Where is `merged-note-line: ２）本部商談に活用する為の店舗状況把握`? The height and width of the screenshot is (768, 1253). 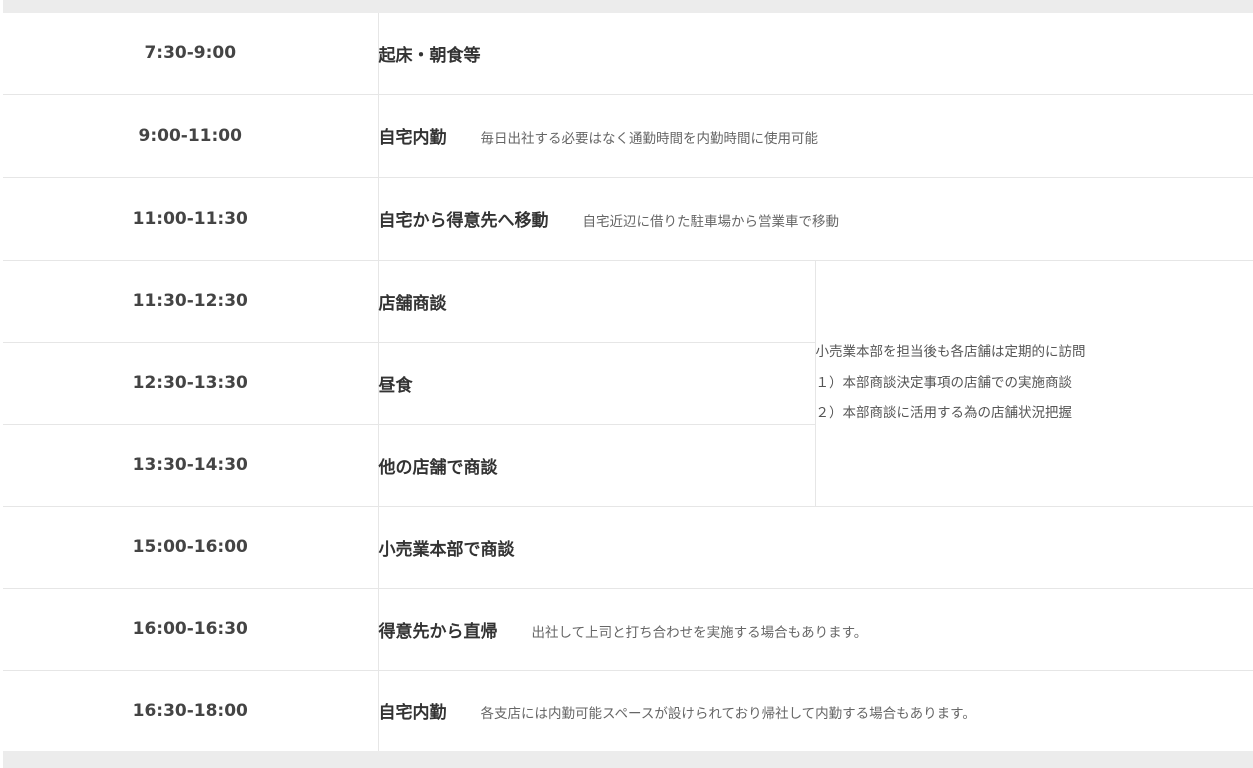
merged-note-line: ２）本部商談に活用する為の店舗状況把握 is located at coordinates (944, 413).